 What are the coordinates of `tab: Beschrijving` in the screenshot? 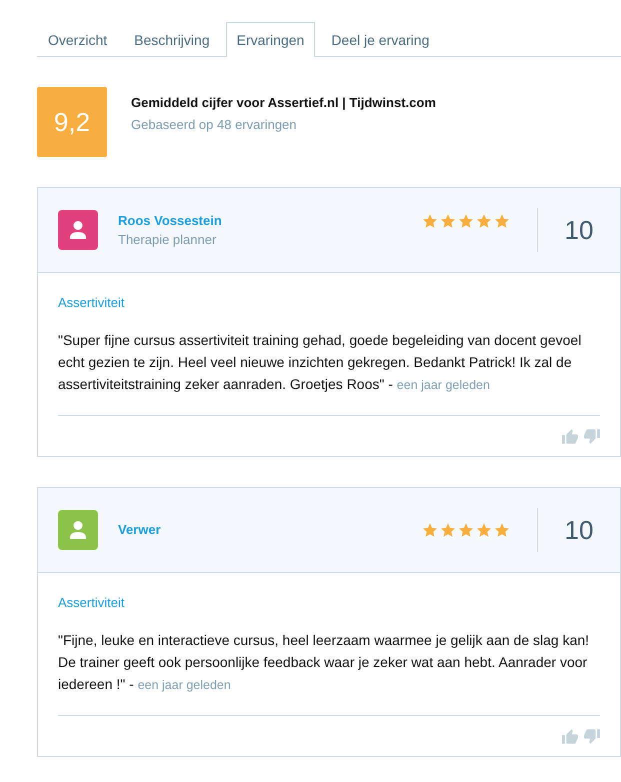 It's located at (172, 39).